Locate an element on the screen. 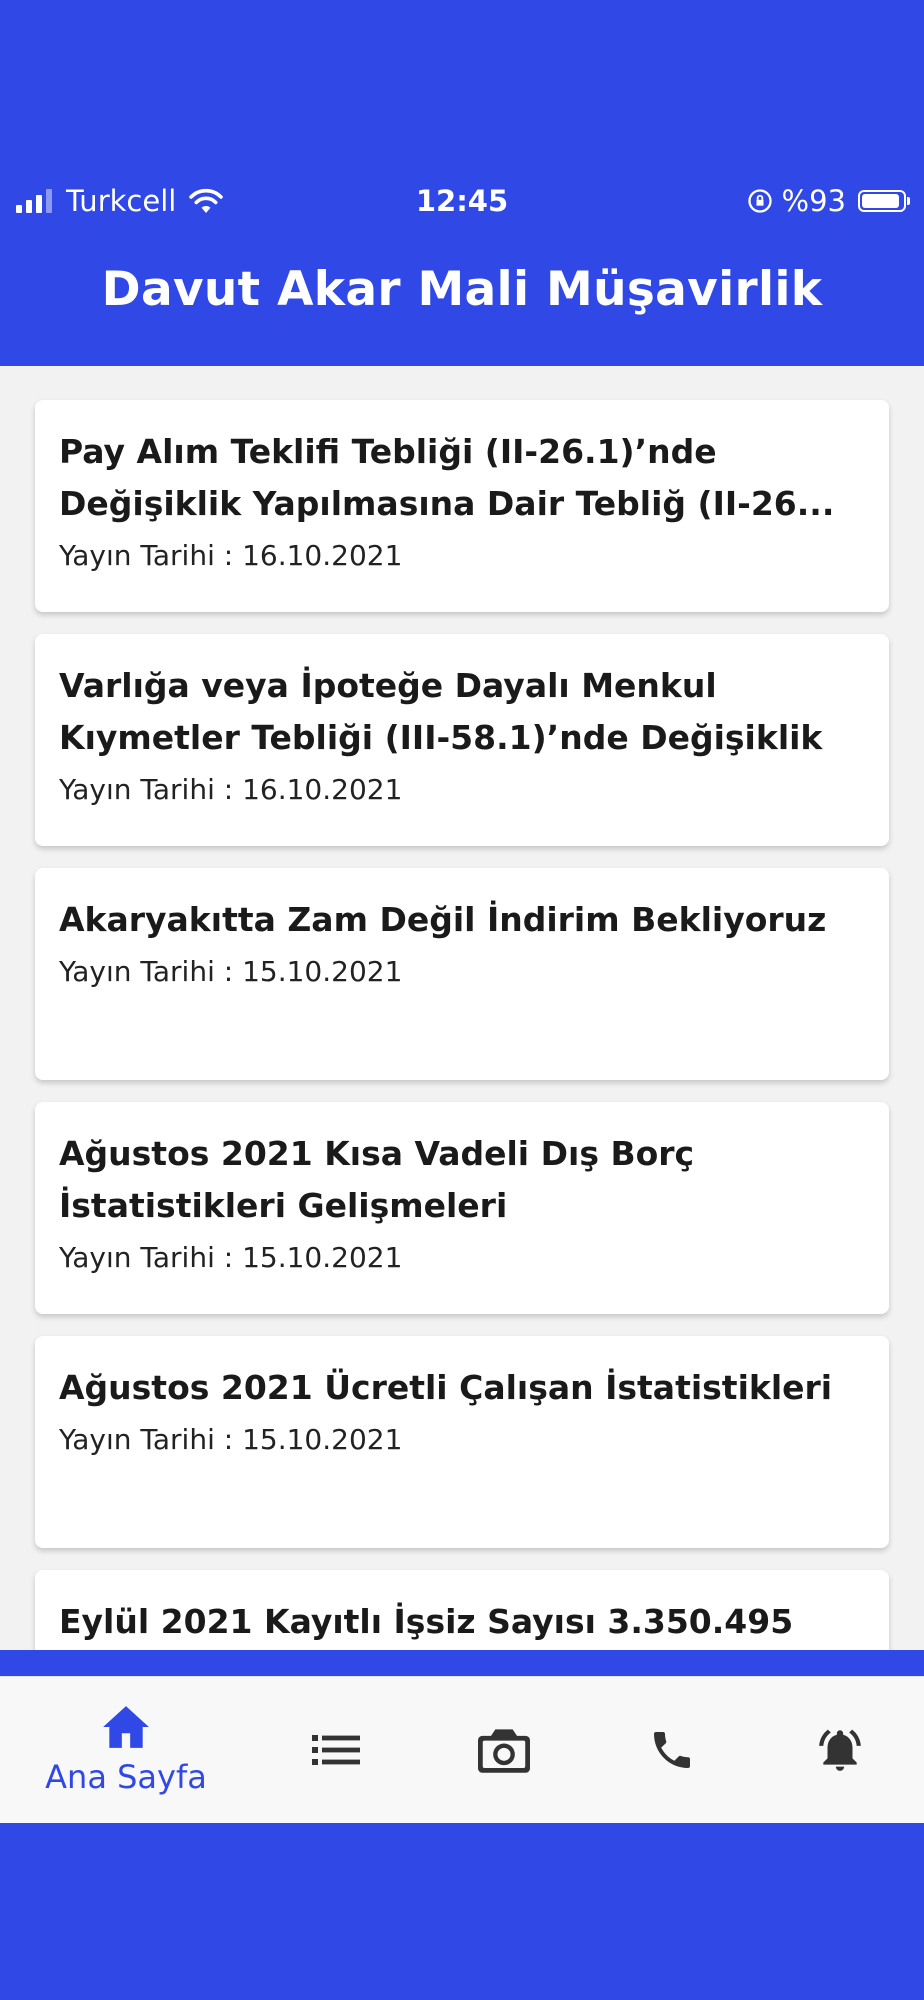 The image size is (924, 2000). nav-notifications is located at coordinates (836, 1750).